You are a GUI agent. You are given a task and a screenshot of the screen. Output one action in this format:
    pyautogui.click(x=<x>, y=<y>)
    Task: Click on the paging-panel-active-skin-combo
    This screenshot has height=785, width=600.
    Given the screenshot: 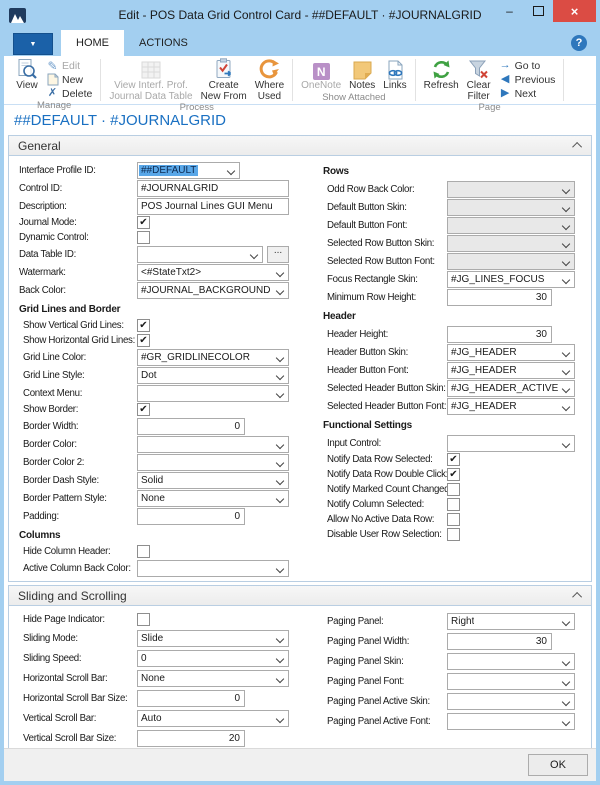 What is the action you would take?
    pyautogui.click(x=511, y=701)
    